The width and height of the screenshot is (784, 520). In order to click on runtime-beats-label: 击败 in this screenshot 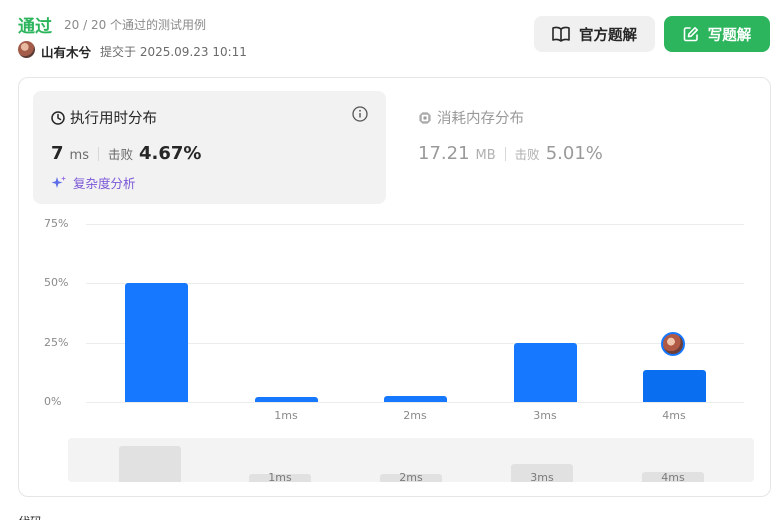, I will do `click(120, 154)`.